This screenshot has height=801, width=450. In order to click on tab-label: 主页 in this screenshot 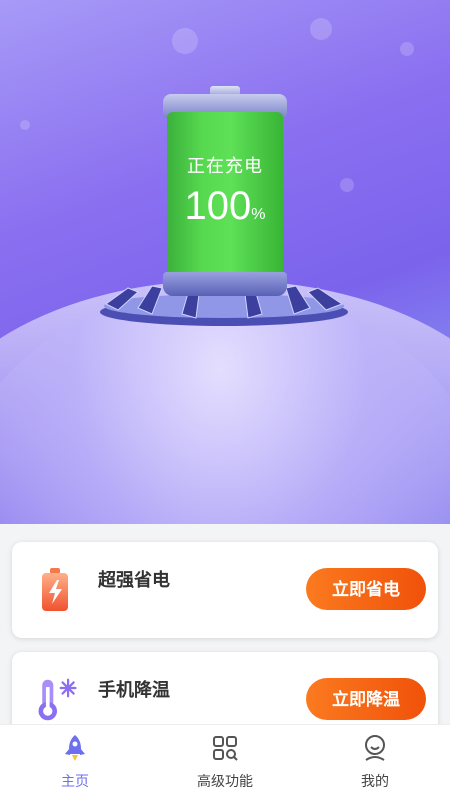, I will do `click(75, 782)`.